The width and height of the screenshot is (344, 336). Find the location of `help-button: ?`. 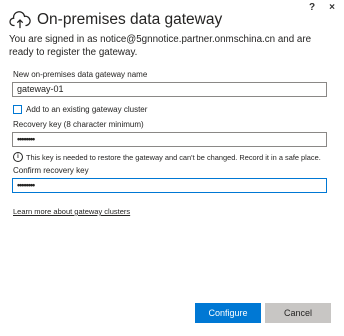

help-button: ? is located at coordinates (312, 7).